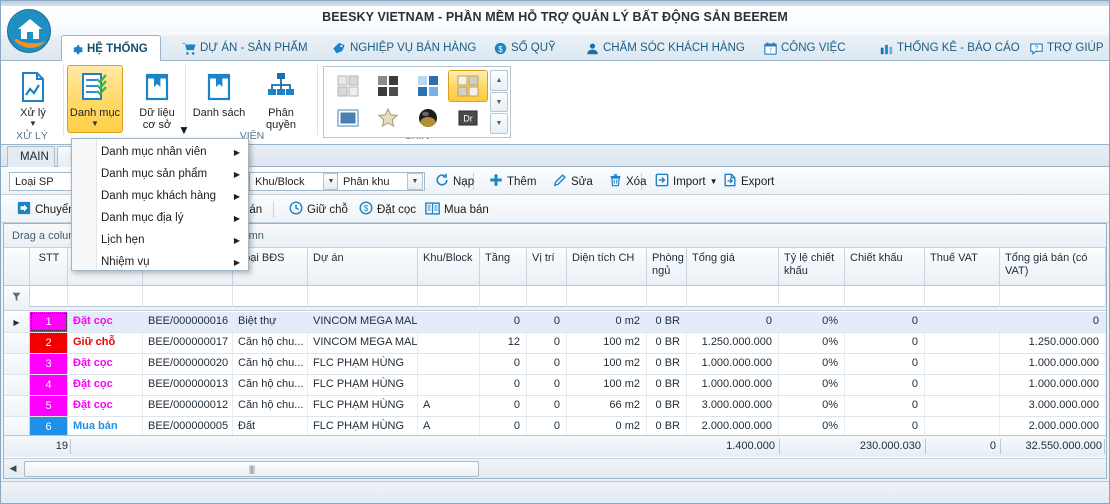 The image size is (1110, 504). I want to click on skin-gallery: Dr ▲ ▼ ▼, so click(417, 102).